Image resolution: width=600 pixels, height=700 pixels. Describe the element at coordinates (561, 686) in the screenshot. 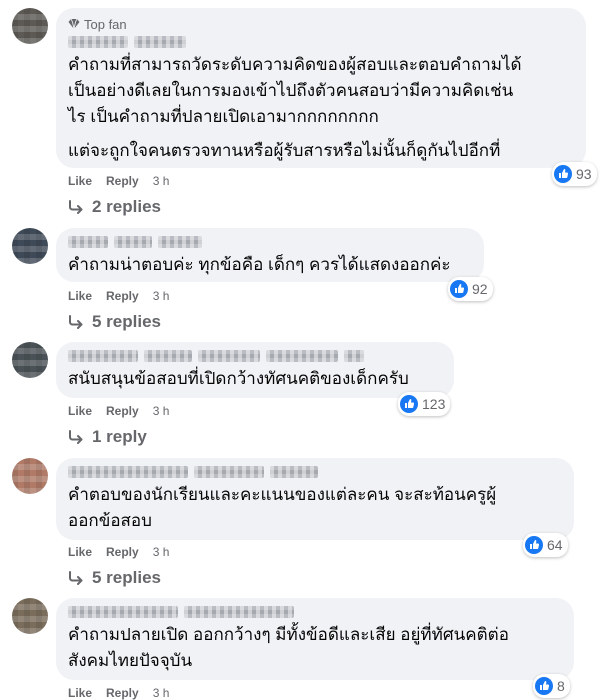

I see `reaction-number: 8` at that location.